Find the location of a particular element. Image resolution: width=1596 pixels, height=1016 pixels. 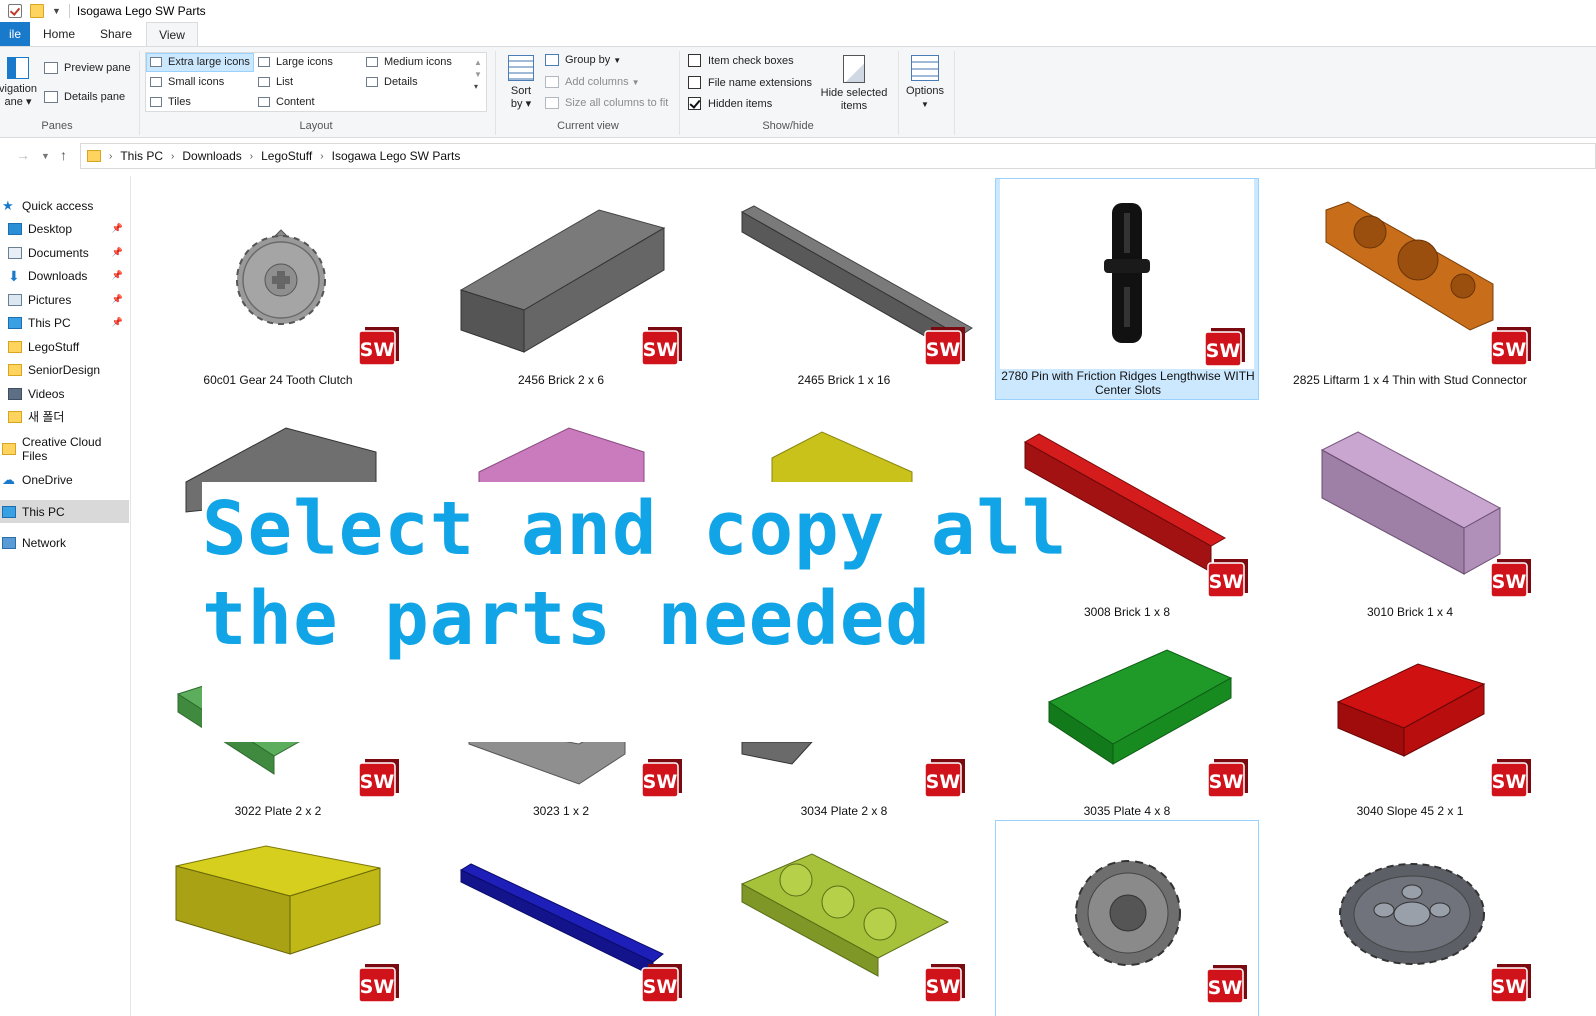

tab-view: View is located at coordinates (172, 34).